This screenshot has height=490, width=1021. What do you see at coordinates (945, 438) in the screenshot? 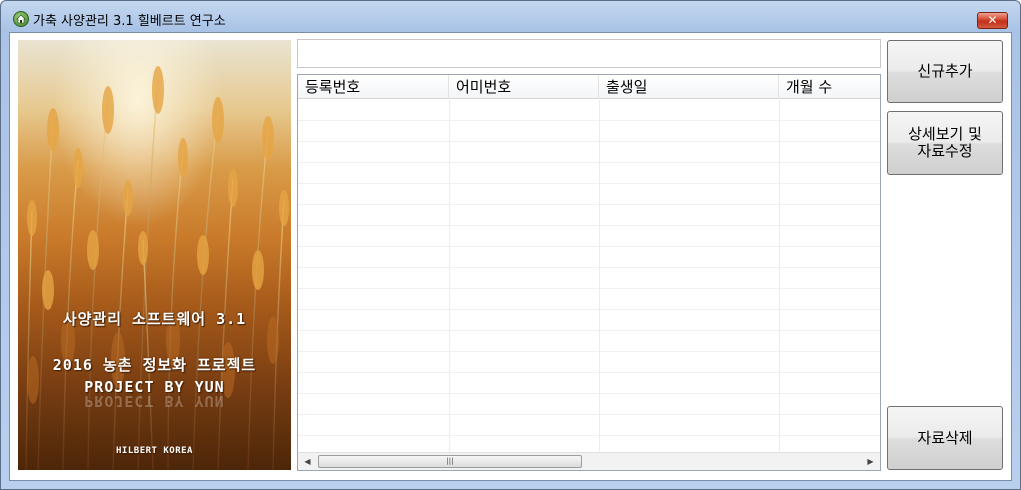
I see `delete-button: 자료삭제` at bounding box center [945, 438].